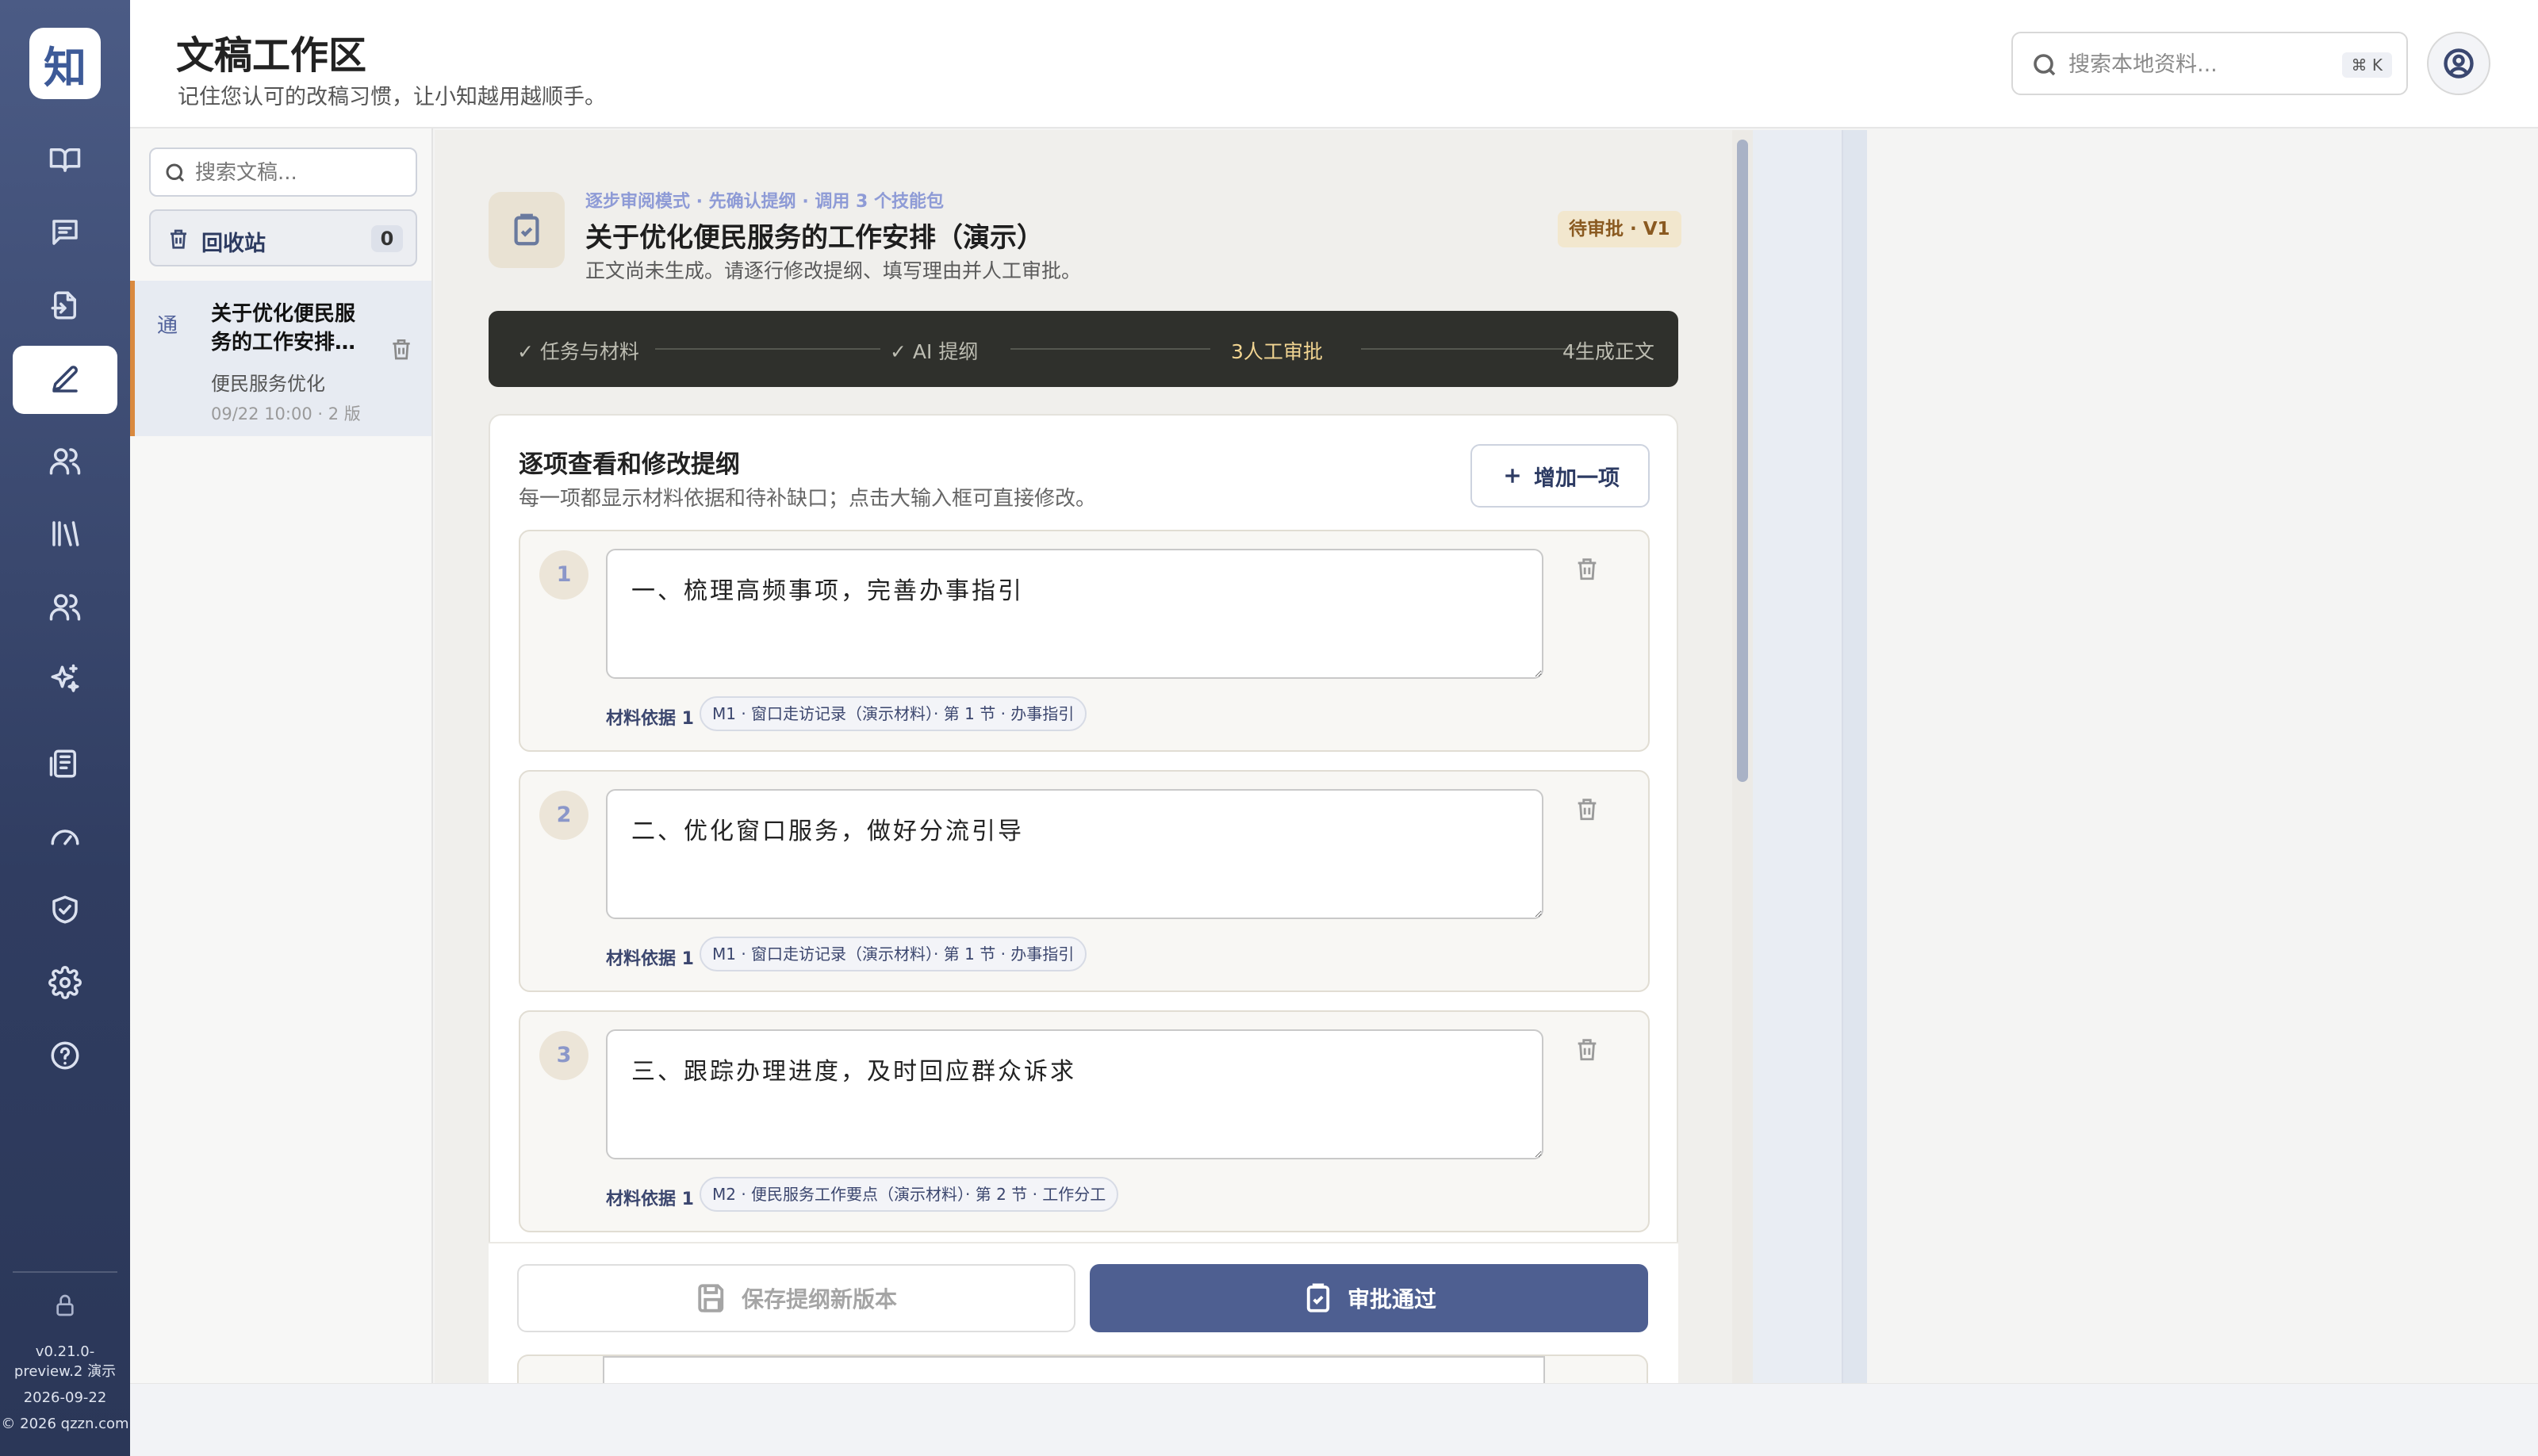 This screenshot has height=1456, width=2538. I want to click on global-search-input, so click(2199, 64).